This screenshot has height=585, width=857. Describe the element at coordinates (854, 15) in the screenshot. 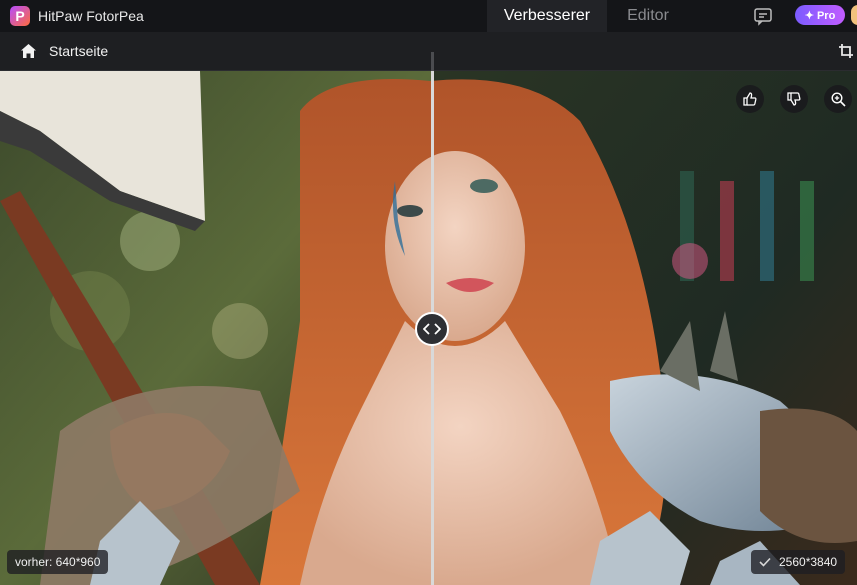

I see `avatar` at that location.